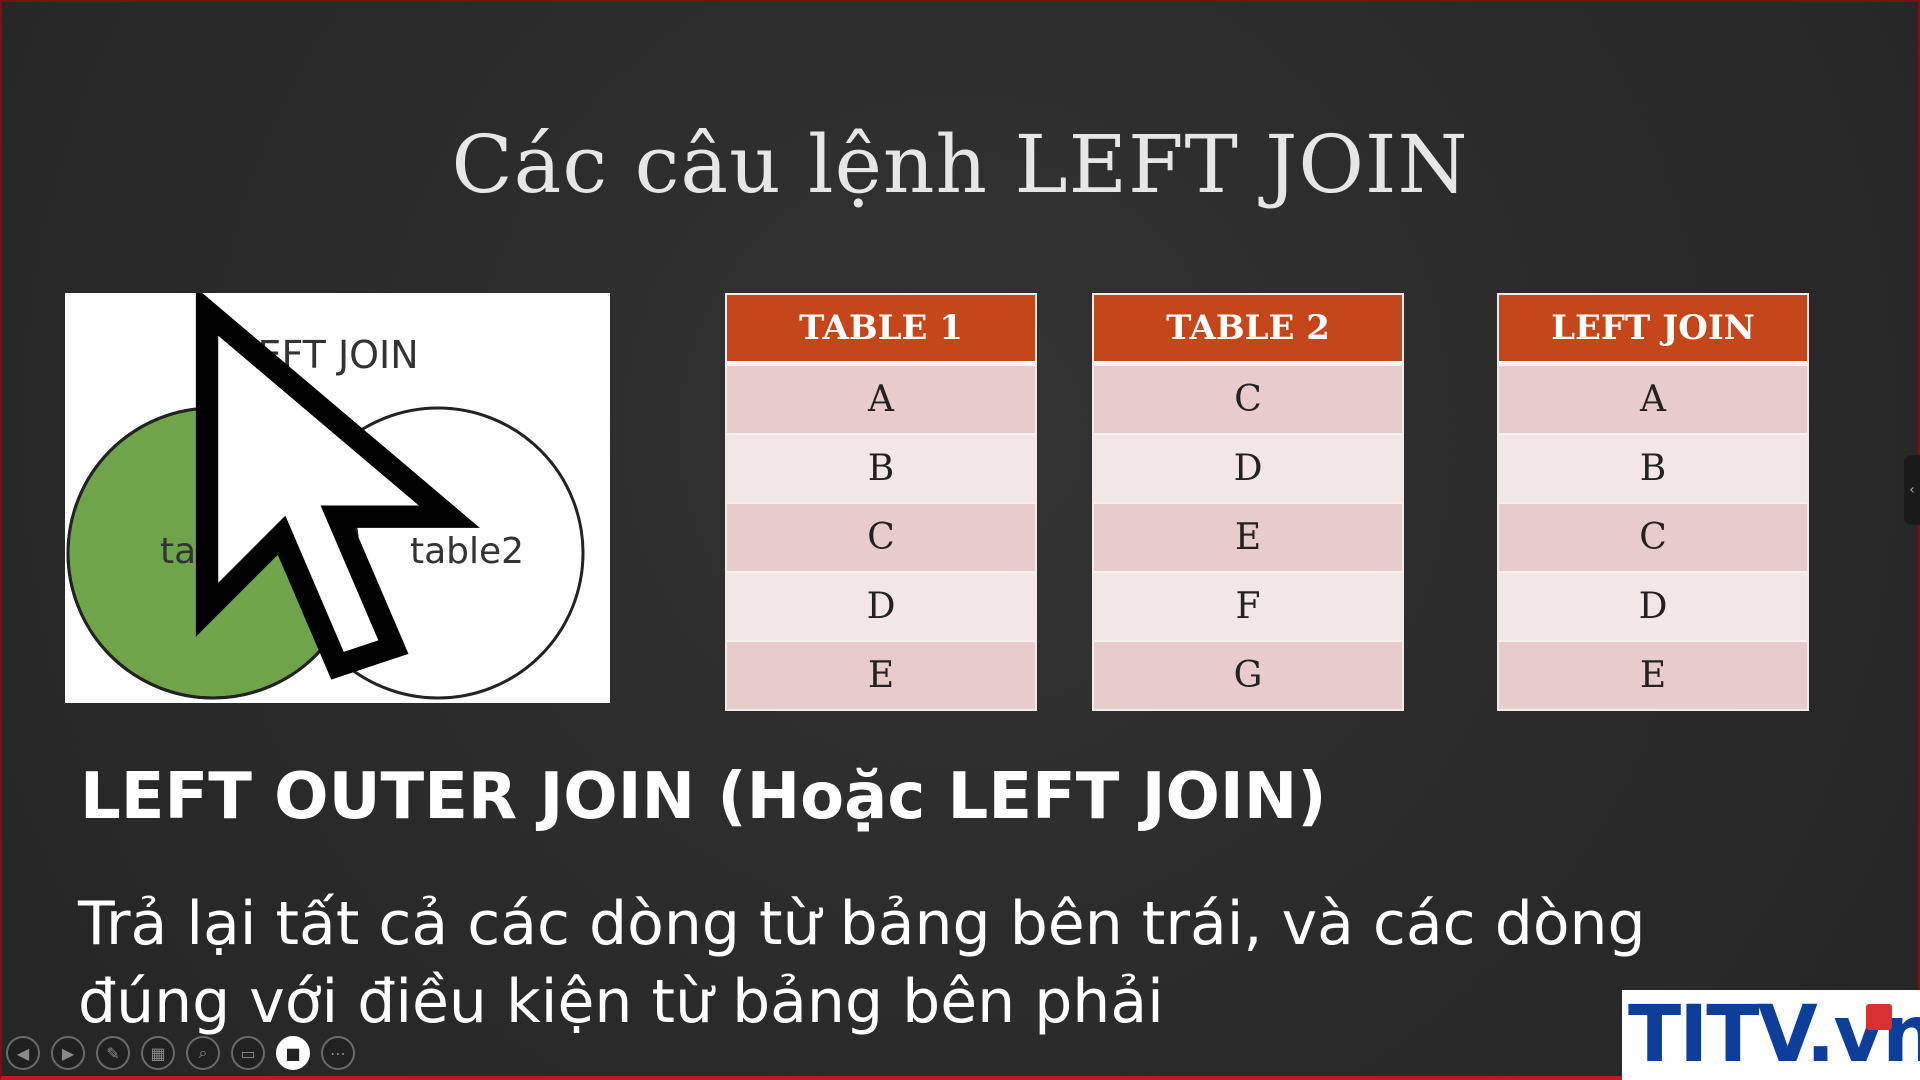 This screenshot has height=1080, width=1920. Describe the element at coordinates (1248, 674) in the screenshot. I see `table-row: G` at that location.